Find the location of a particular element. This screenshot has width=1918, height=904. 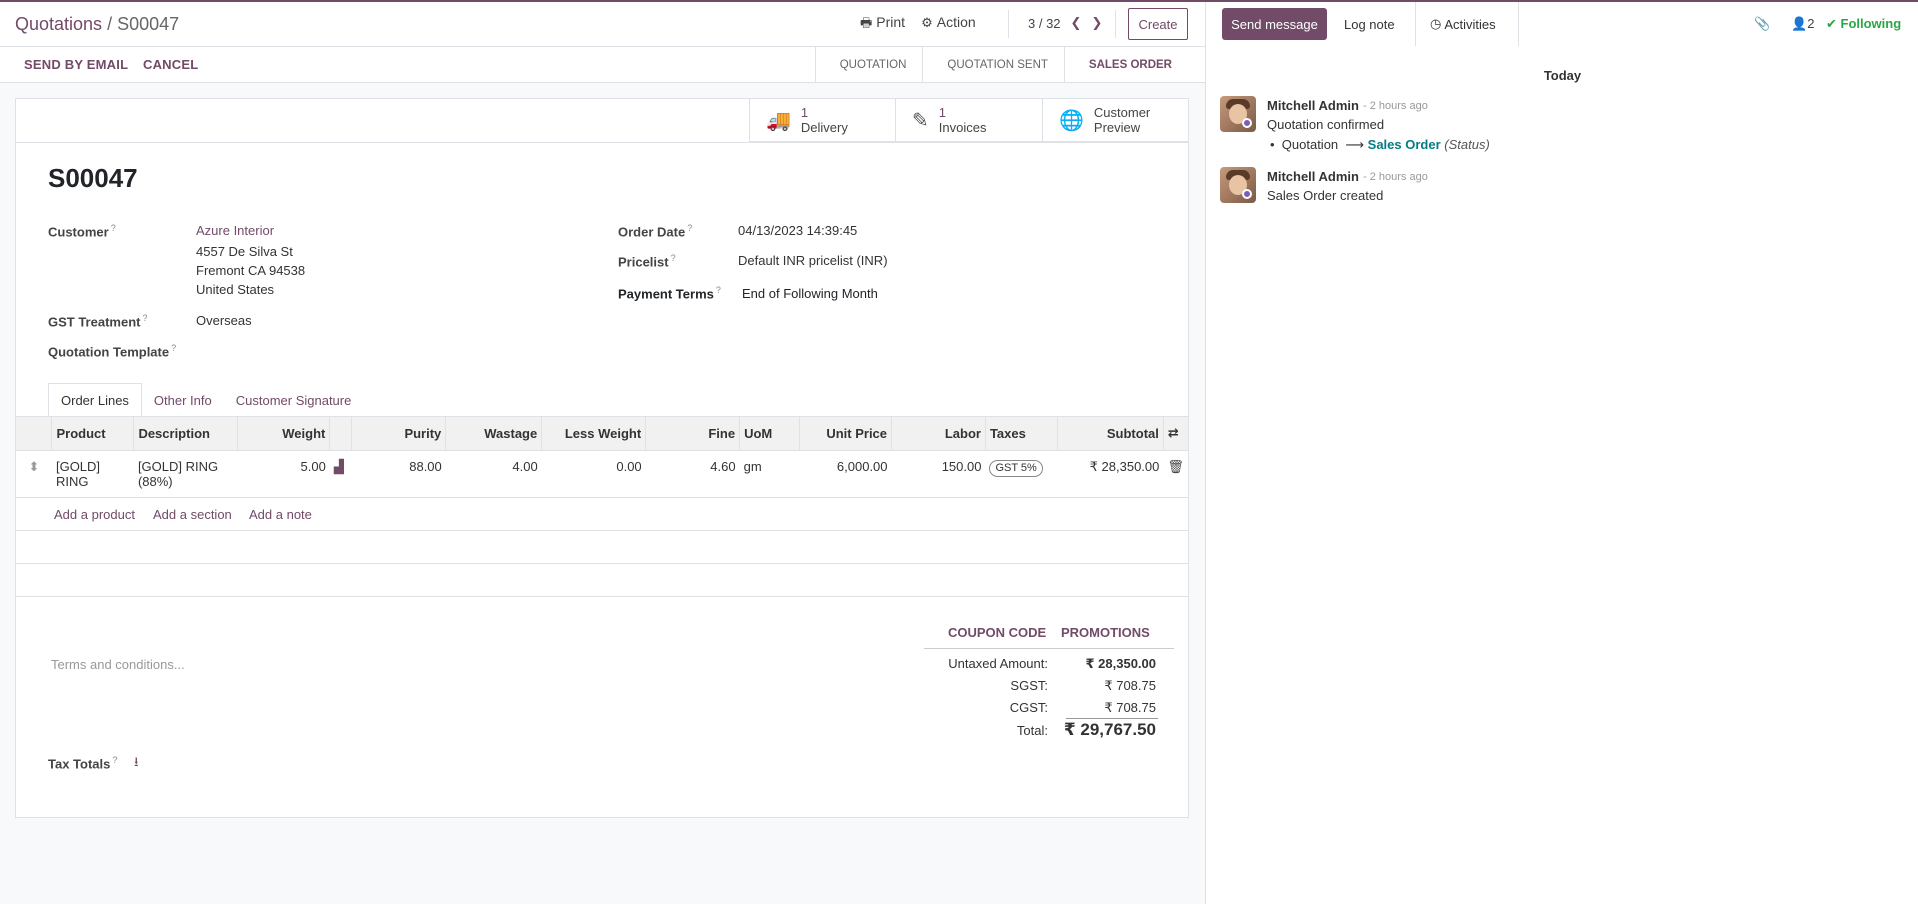

pricelist-label: Pricelist? is located at coordinates (647, 261).